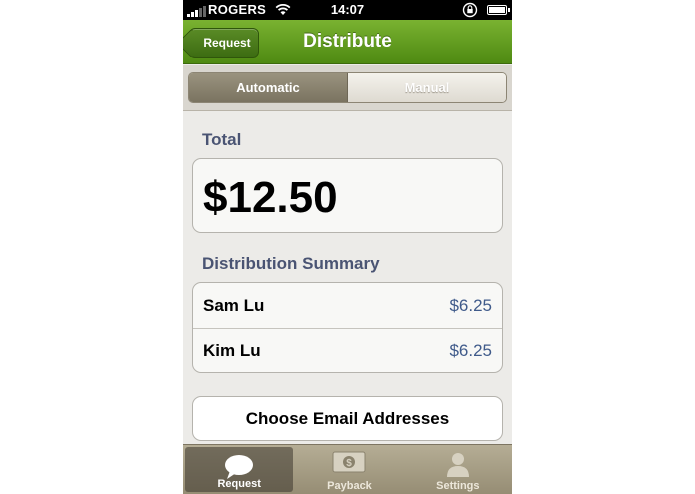 The height and width of the screenshot is (494, 695). I want to click on dollar-bill-icon: $, so click(349, 462).